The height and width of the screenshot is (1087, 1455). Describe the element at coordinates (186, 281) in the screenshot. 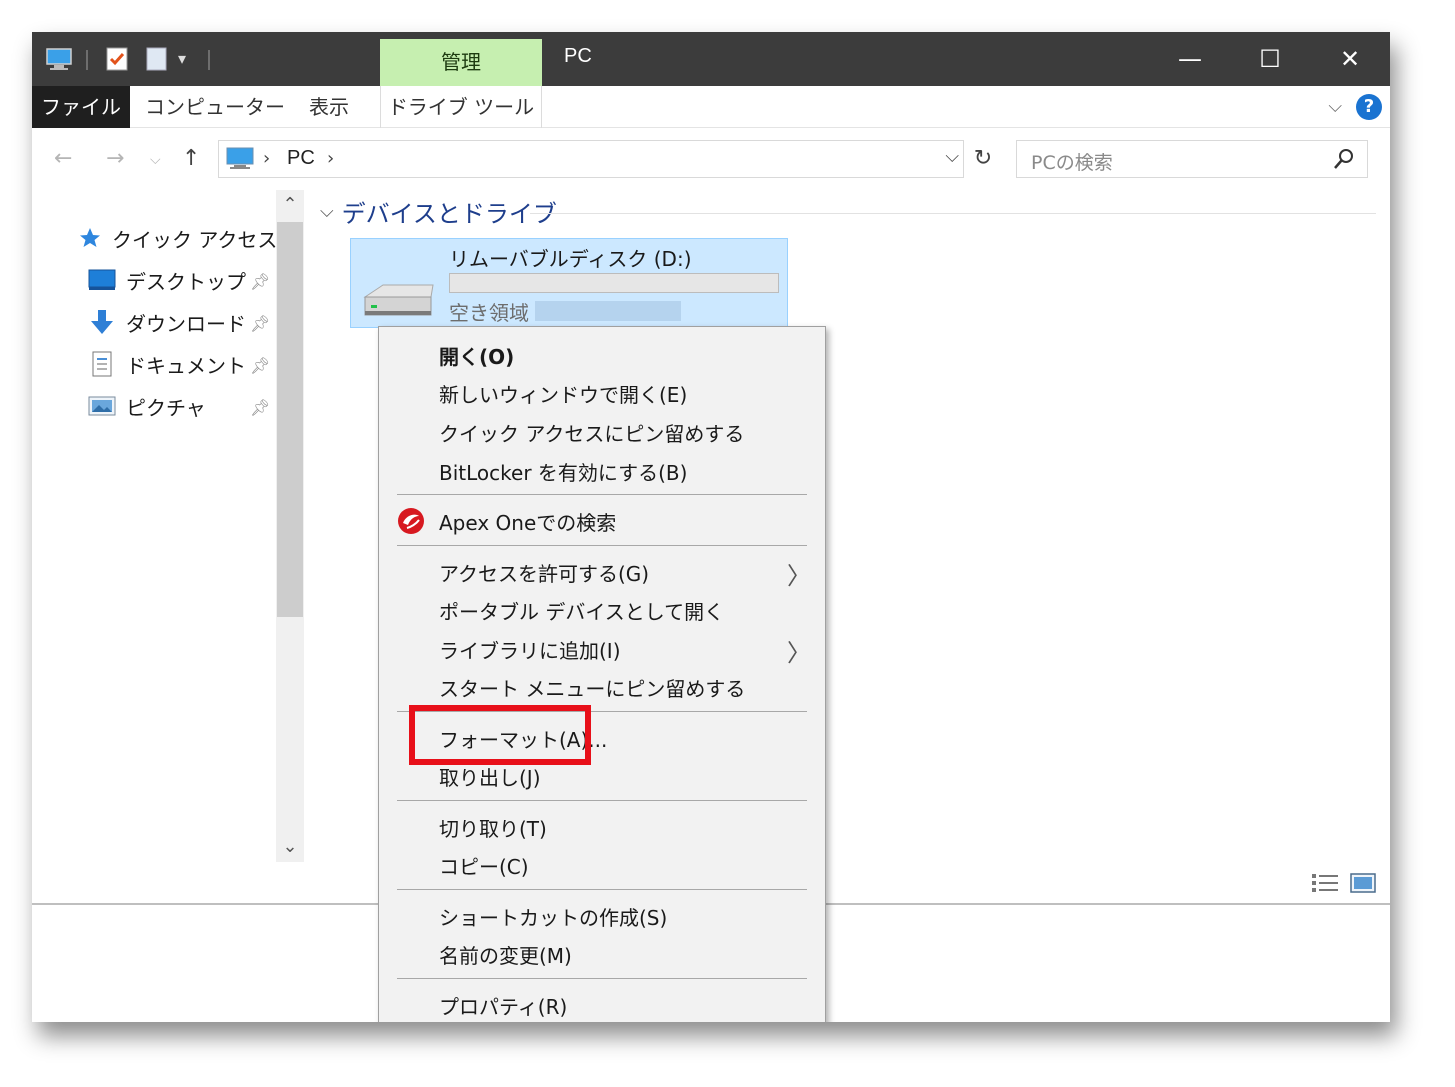

I see `nav-label: デスクトップ` at that location.